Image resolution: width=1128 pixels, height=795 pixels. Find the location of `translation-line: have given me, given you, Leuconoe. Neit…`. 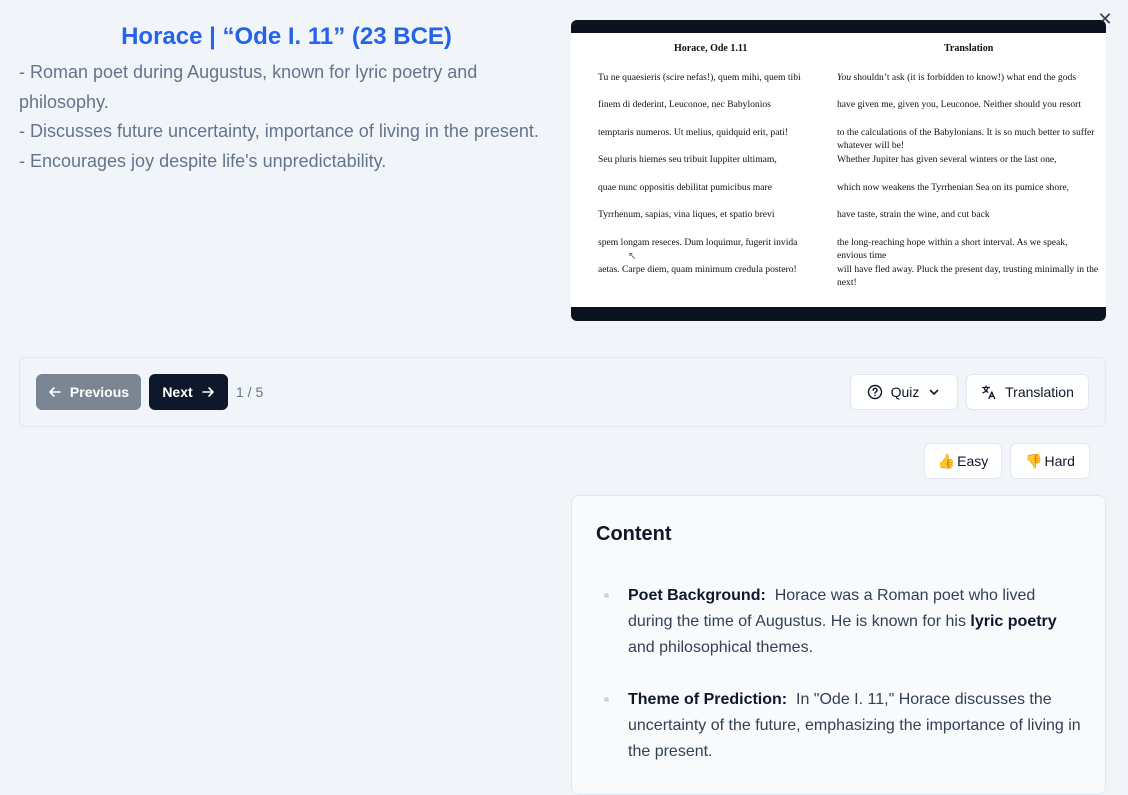

translation-line: have given me, given you, Leuconoe. Neit… is located at coordinates (959, 104).